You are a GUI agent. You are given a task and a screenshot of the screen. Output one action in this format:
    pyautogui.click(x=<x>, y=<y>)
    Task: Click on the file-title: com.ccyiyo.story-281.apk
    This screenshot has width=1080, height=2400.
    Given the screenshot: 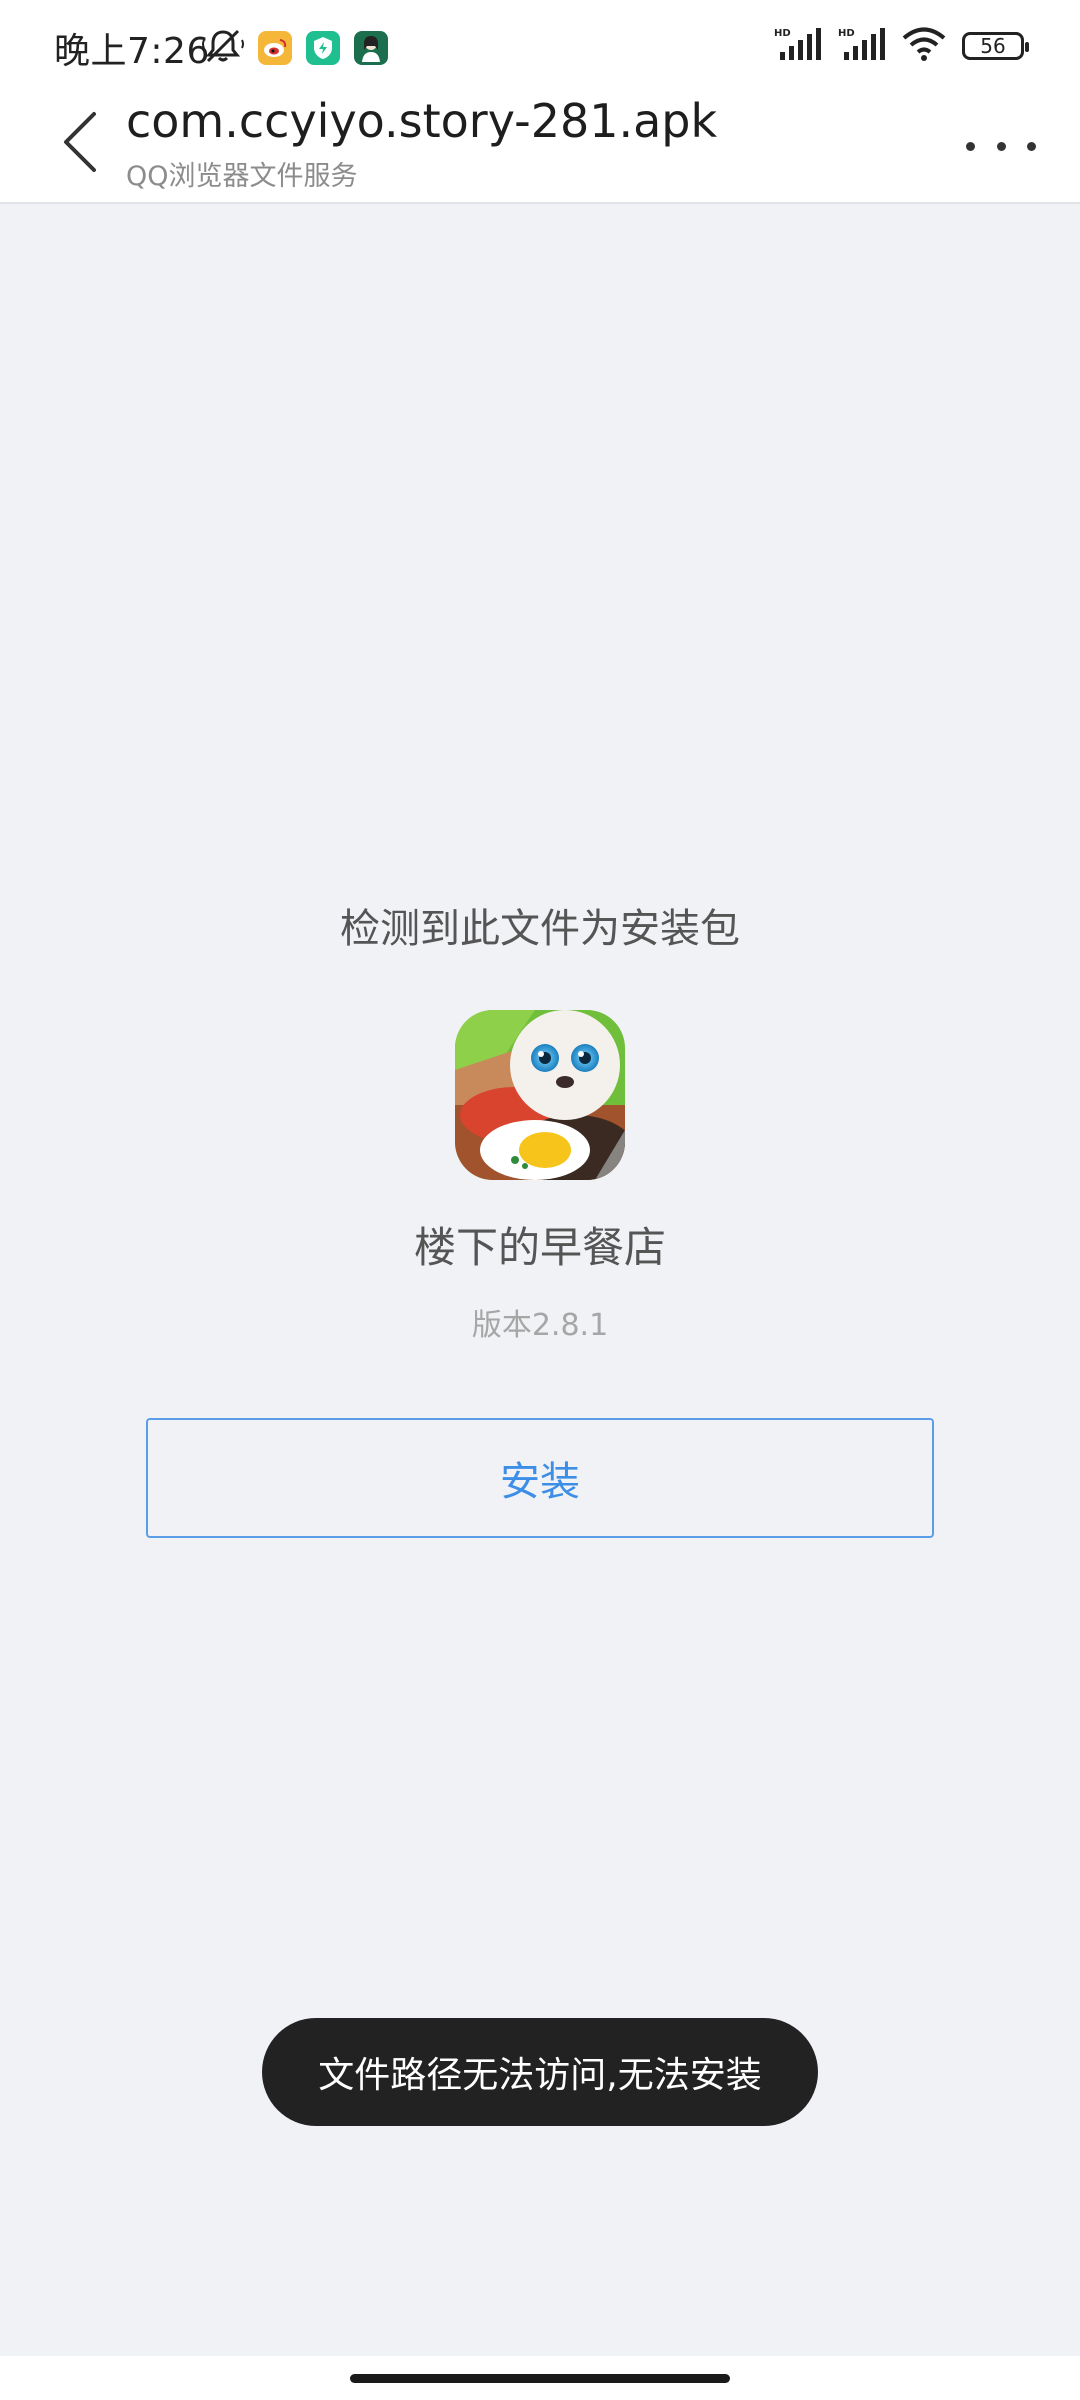 What is the action you would take?
    pyautogui.click(x=422, y=121)
    